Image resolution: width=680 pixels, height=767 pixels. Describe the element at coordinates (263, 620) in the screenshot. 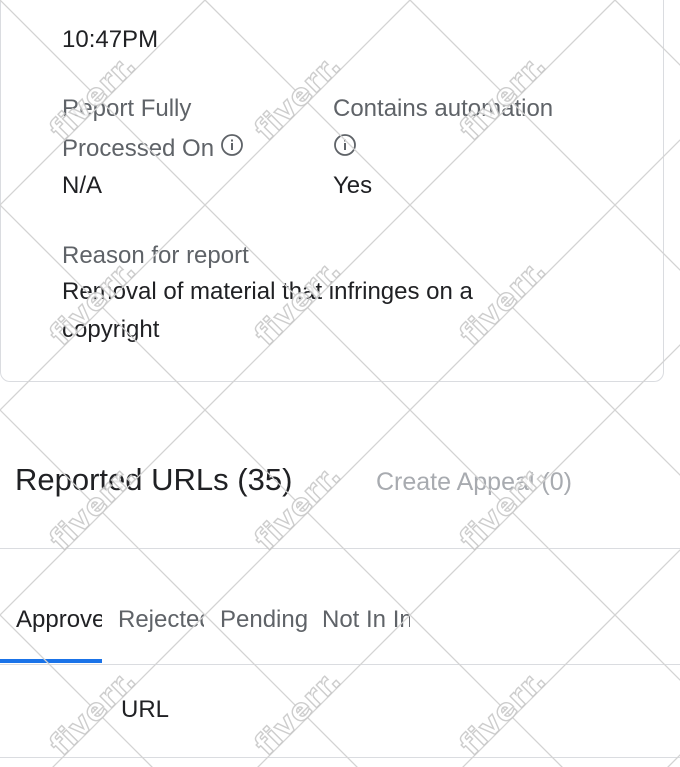

I see `tab-pending: Pending` at that location.